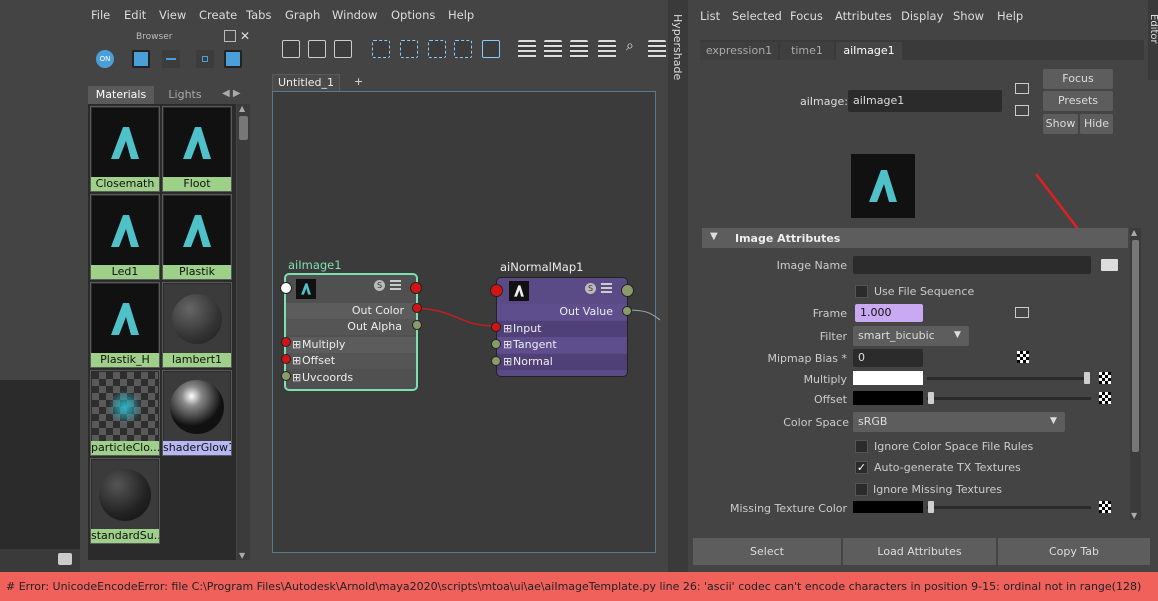  What do you see at coordinates (105, 59) in the screenshot?
I see `on-toggle-icon: ON` at bounding box center [105, 59].